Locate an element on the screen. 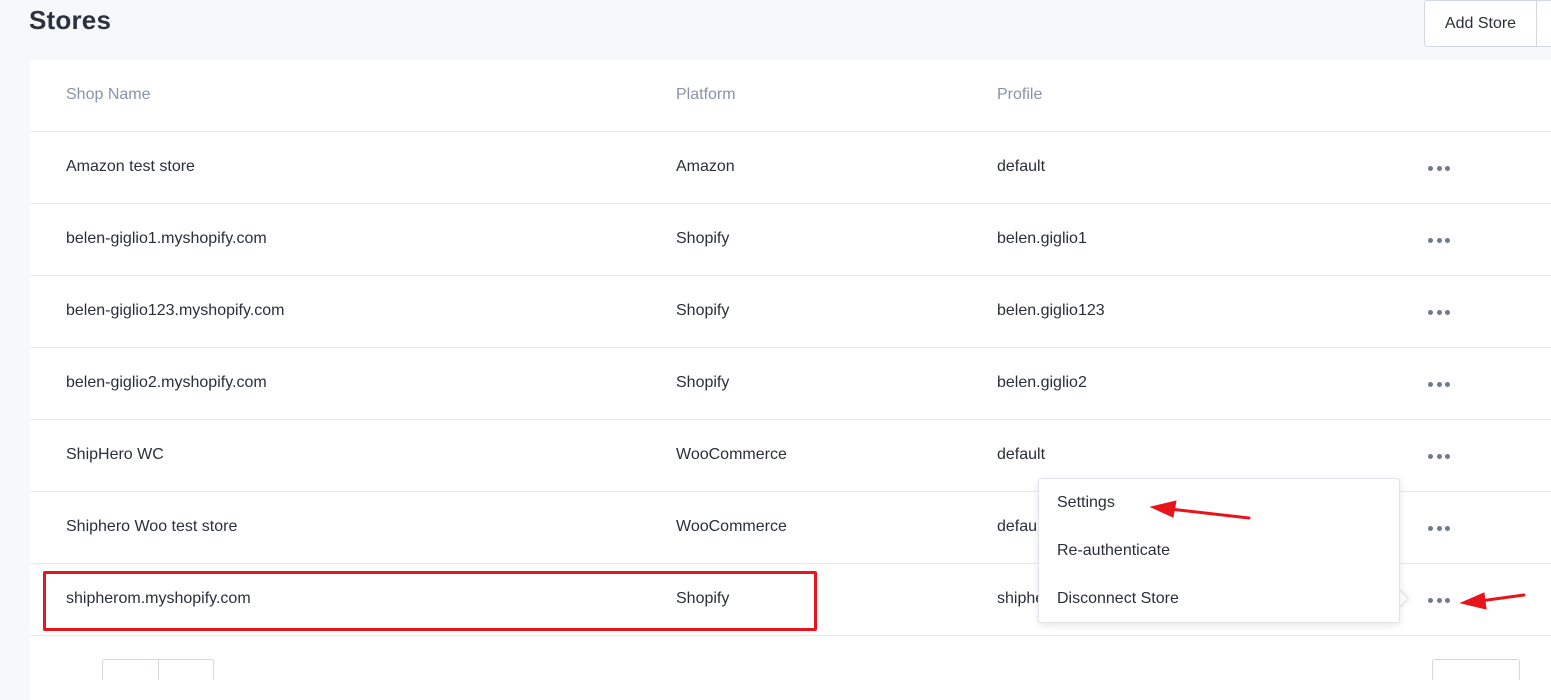 The image size is (1551, 700). profile-cell: shipherom is located at coordinates (1020, 598).